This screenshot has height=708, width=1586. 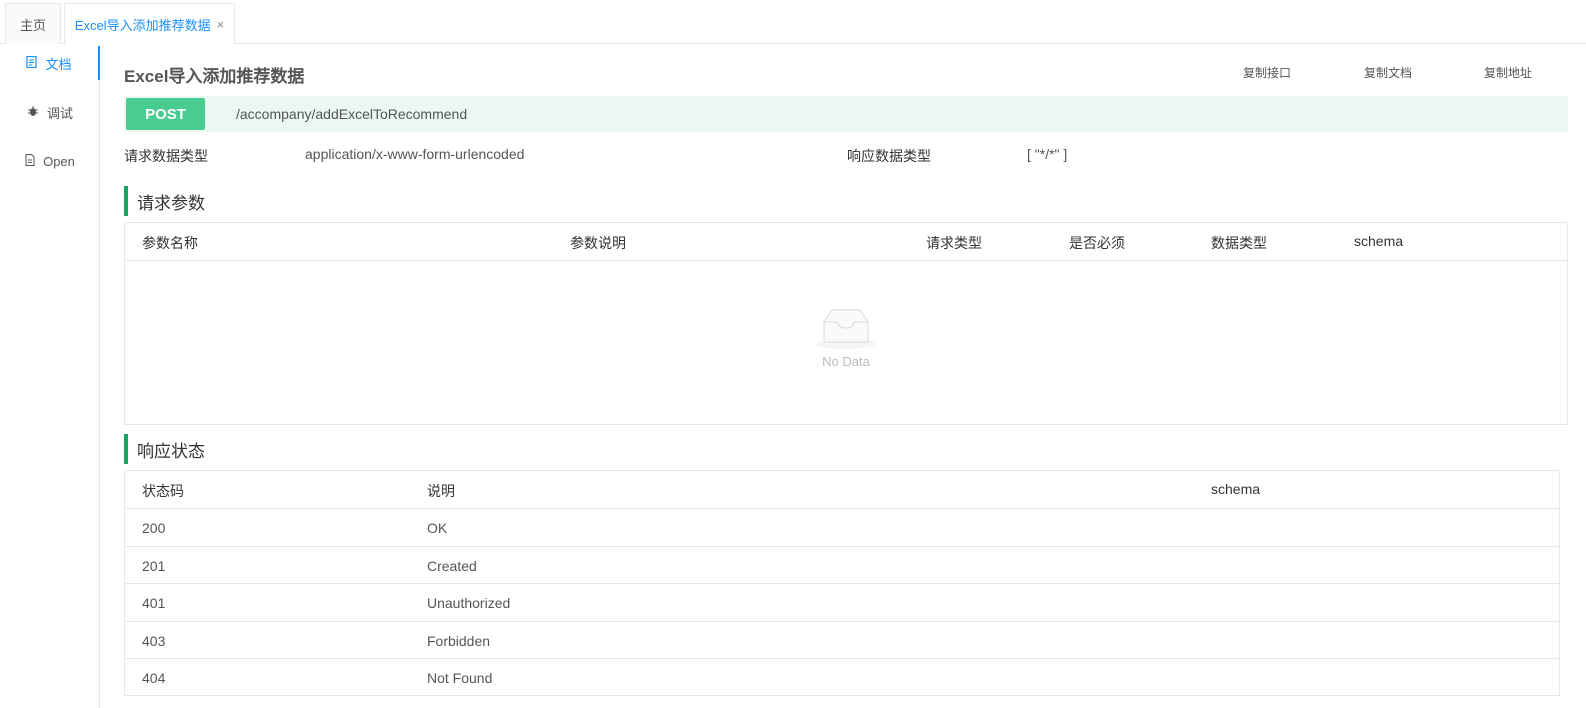 I want to click on column-header: 参数说明, so click(x=598, y=243).